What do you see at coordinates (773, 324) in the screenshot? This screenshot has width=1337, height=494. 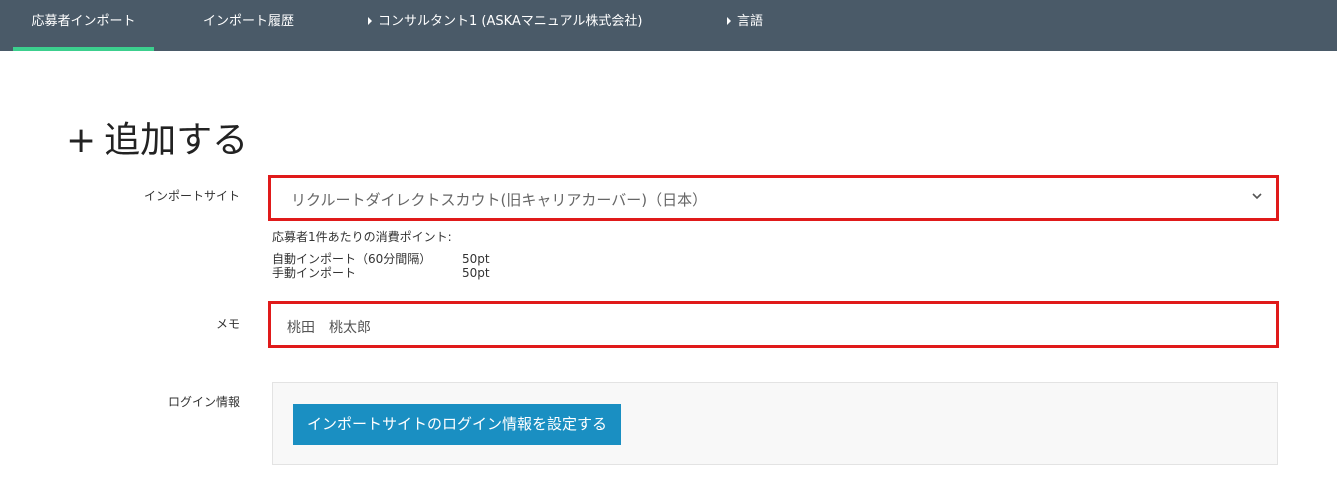 I see `memo-input: 桃田 桃太郎` at bounding box center [773, 324].